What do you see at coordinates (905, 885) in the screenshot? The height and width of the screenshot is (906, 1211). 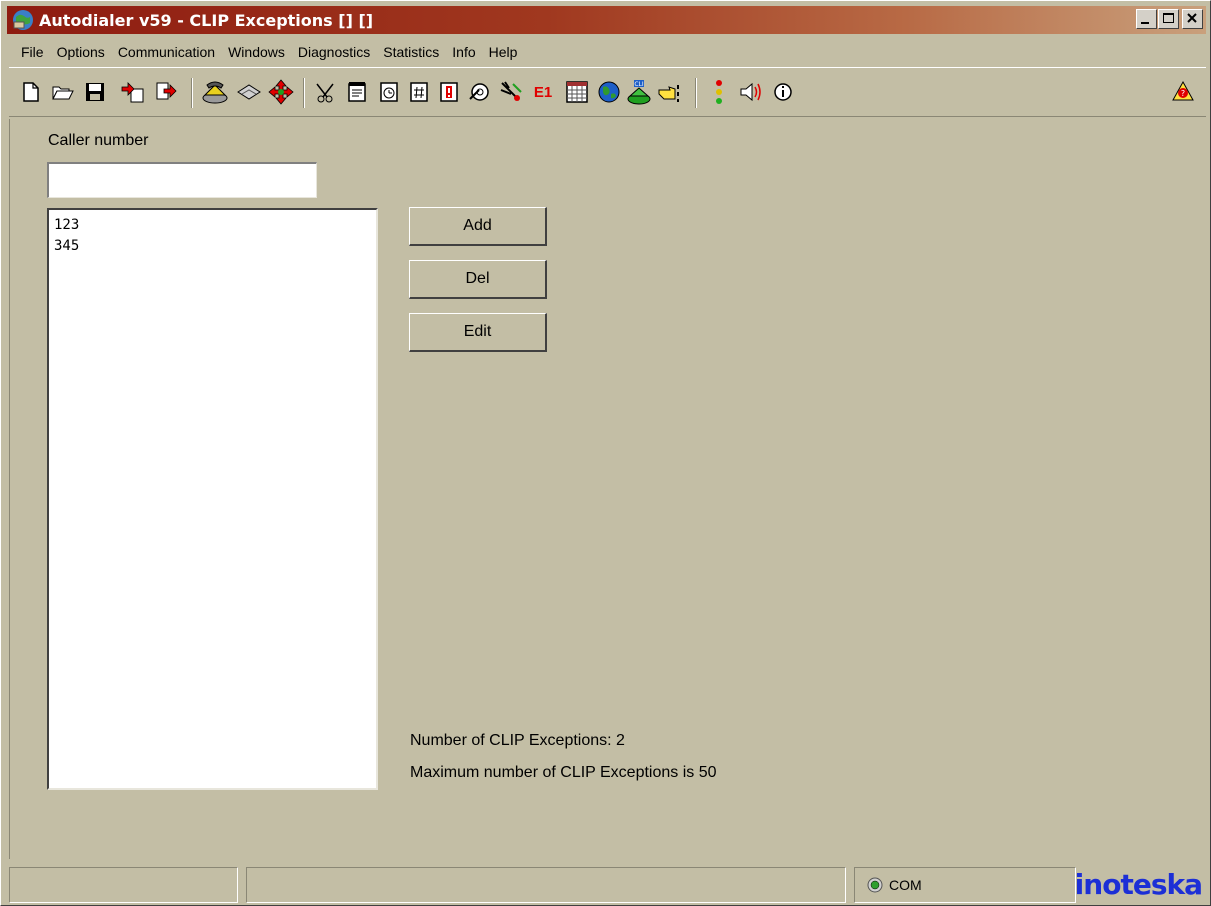 I see `com-label: COM` at bounding box center [905, 885].